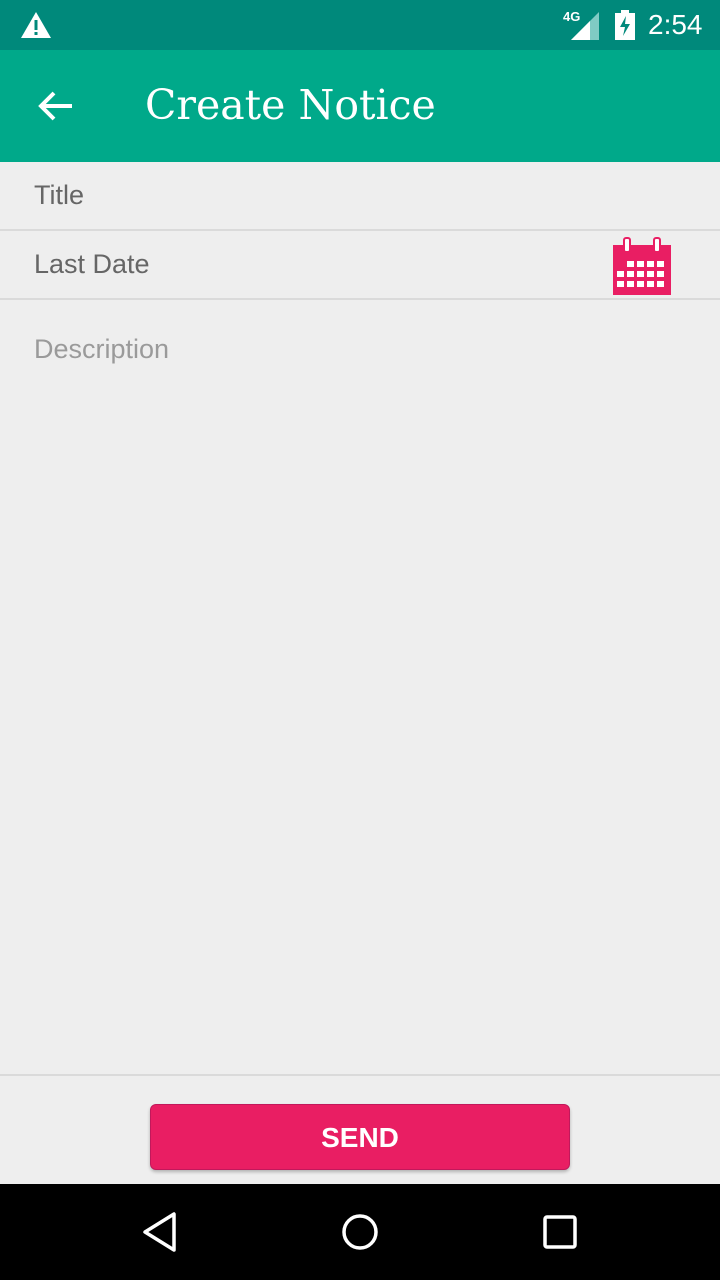  I want to click on title-placeholder: Title, so click(59, 195).